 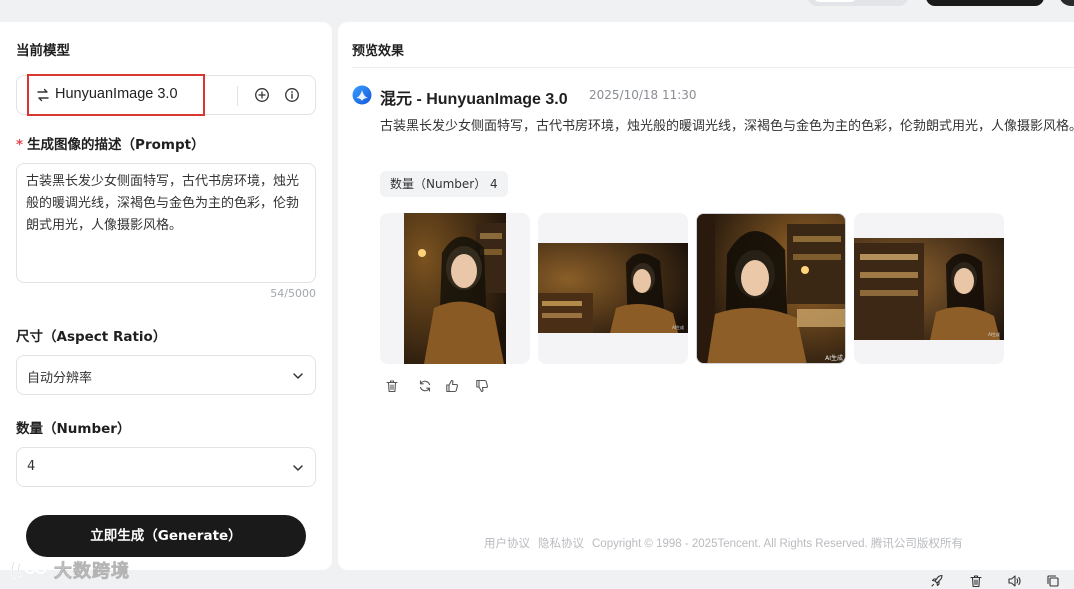 What do you see at coordinates (1067, 3) in the screenshot?
I see `avatar` at bounding box center [1067, 3].